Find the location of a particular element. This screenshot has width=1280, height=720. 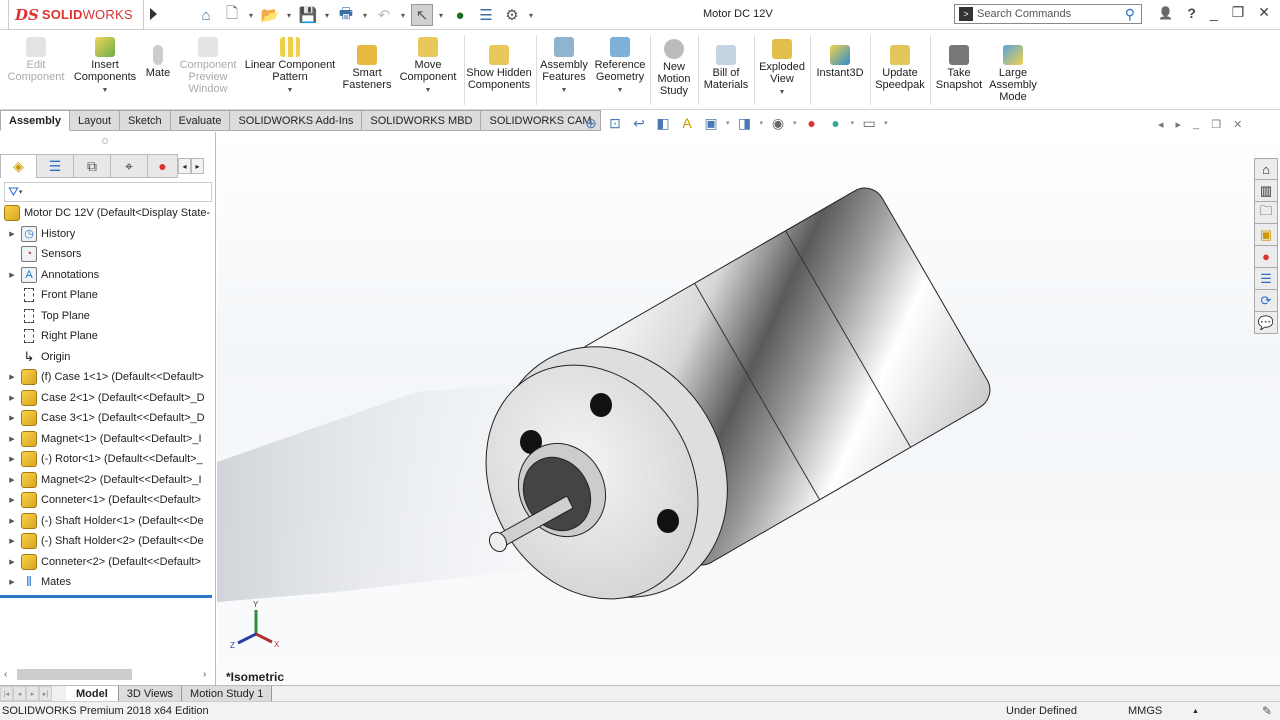

tabs-scroll-right-icon: ▸ is located at coordinates (197, 166).